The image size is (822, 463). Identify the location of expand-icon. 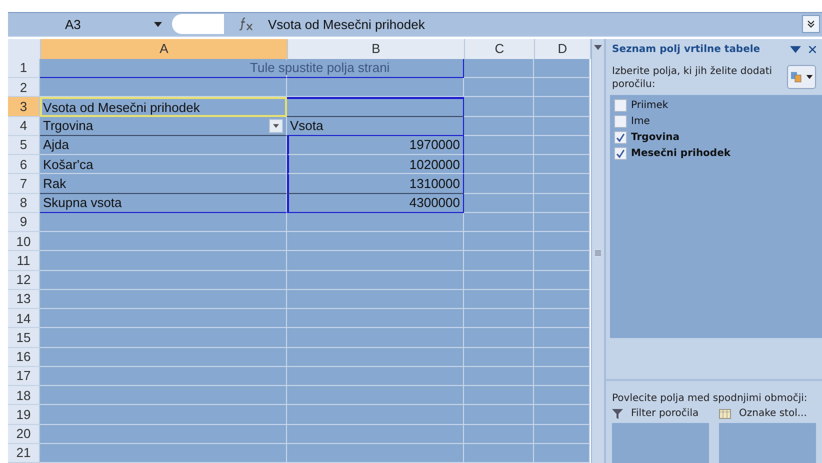
(811, 24).